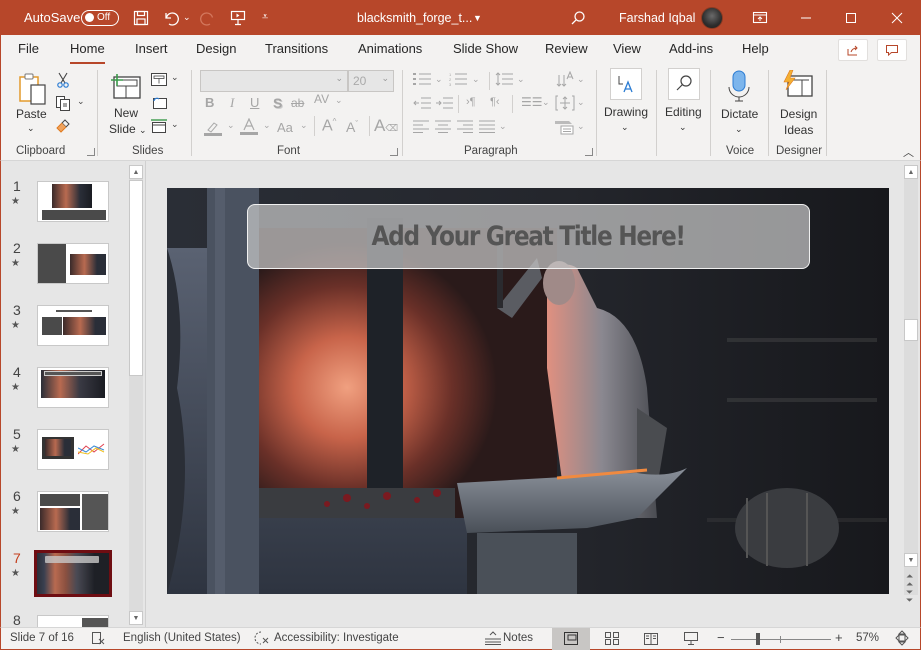 The height and width of the screenshot is (650, 921). Describe the element at coordinates (213, 130) in the screenshot. I see `highlight-color-icon` at that location.